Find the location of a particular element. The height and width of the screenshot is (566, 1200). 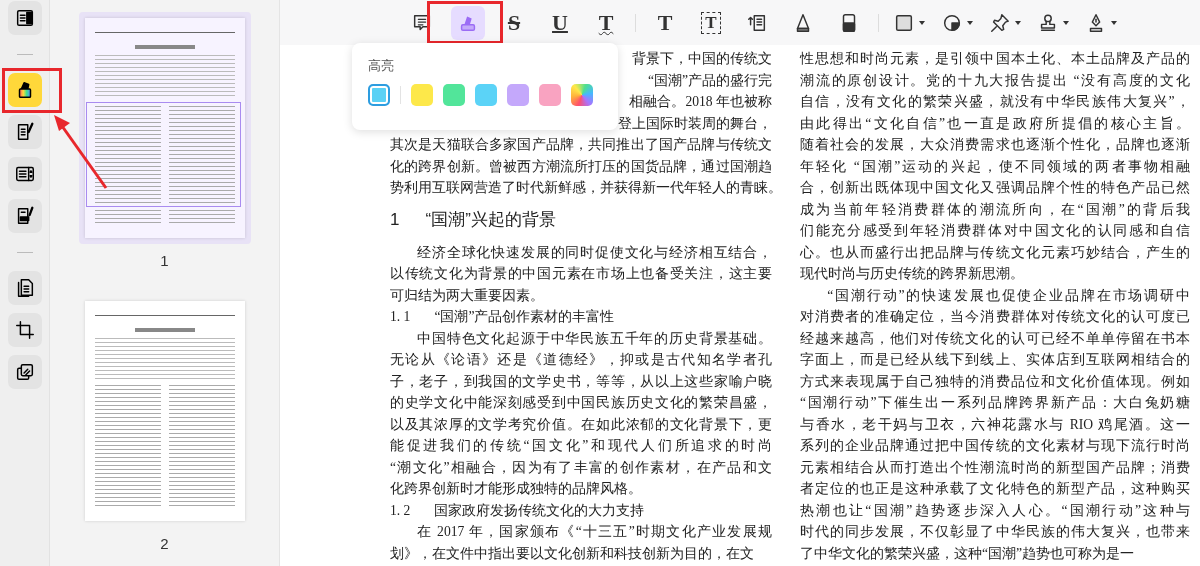

pin-icon is located at coordinates (1000, 22).